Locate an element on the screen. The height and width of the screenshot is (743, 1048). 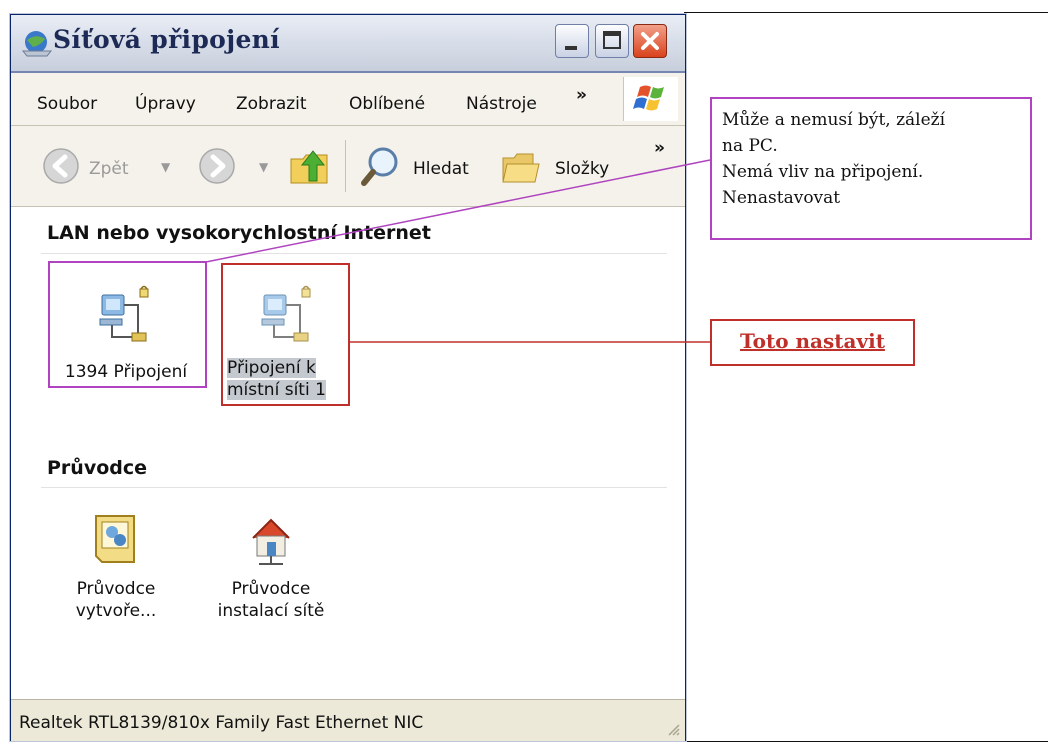
search-label: Hledat is located at coordinates (441, 169).